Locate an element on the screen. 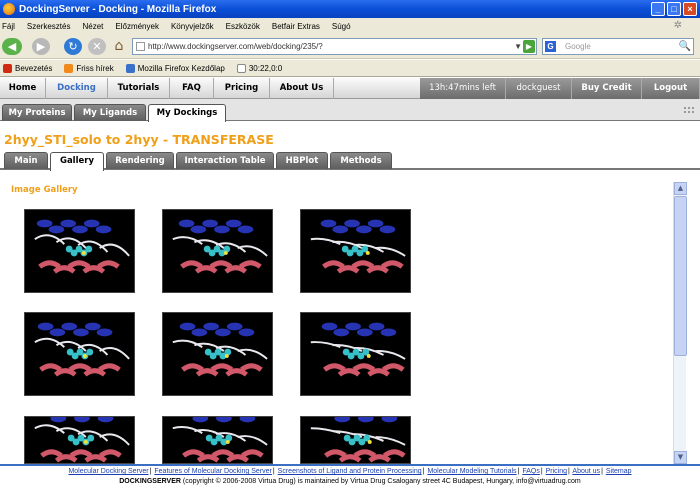  gallery-heading: Image Gallery is located at coordinates (44, 190).